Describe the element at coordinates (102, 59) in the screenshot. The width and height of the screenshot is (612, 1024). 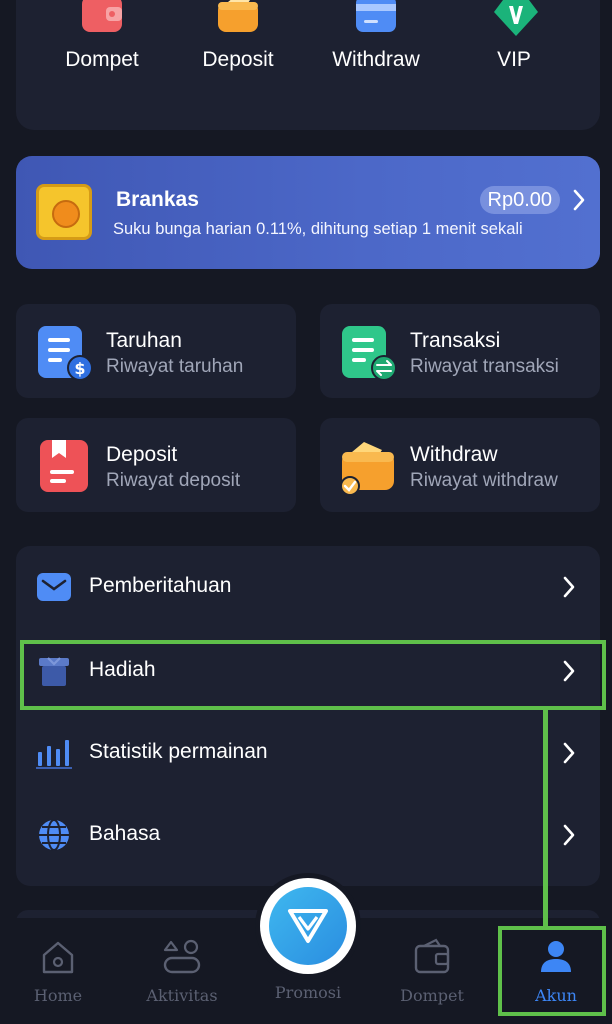
I see `quick-dompet-label: Dompet` at that location.